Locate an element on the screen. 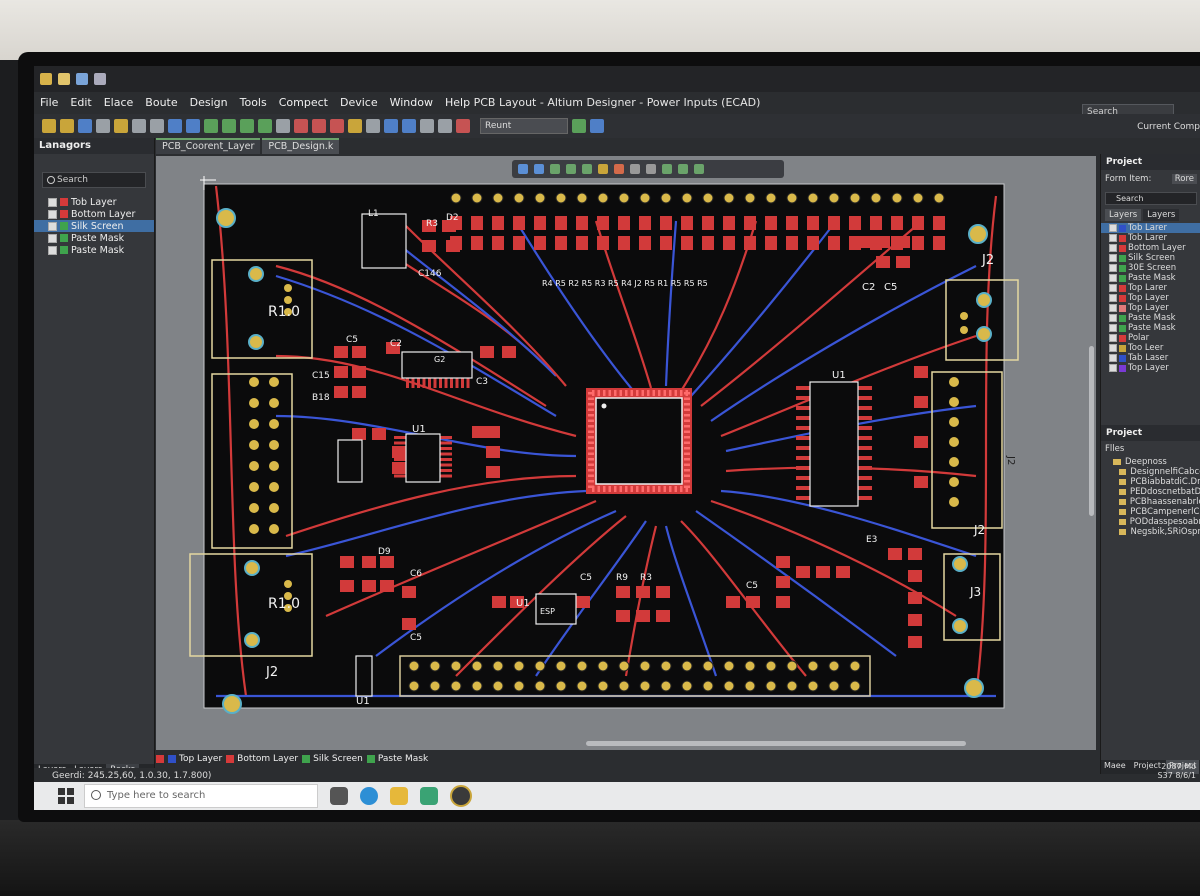 The image size is (1200, 896). route-icon is located at coordinates (211, 126).